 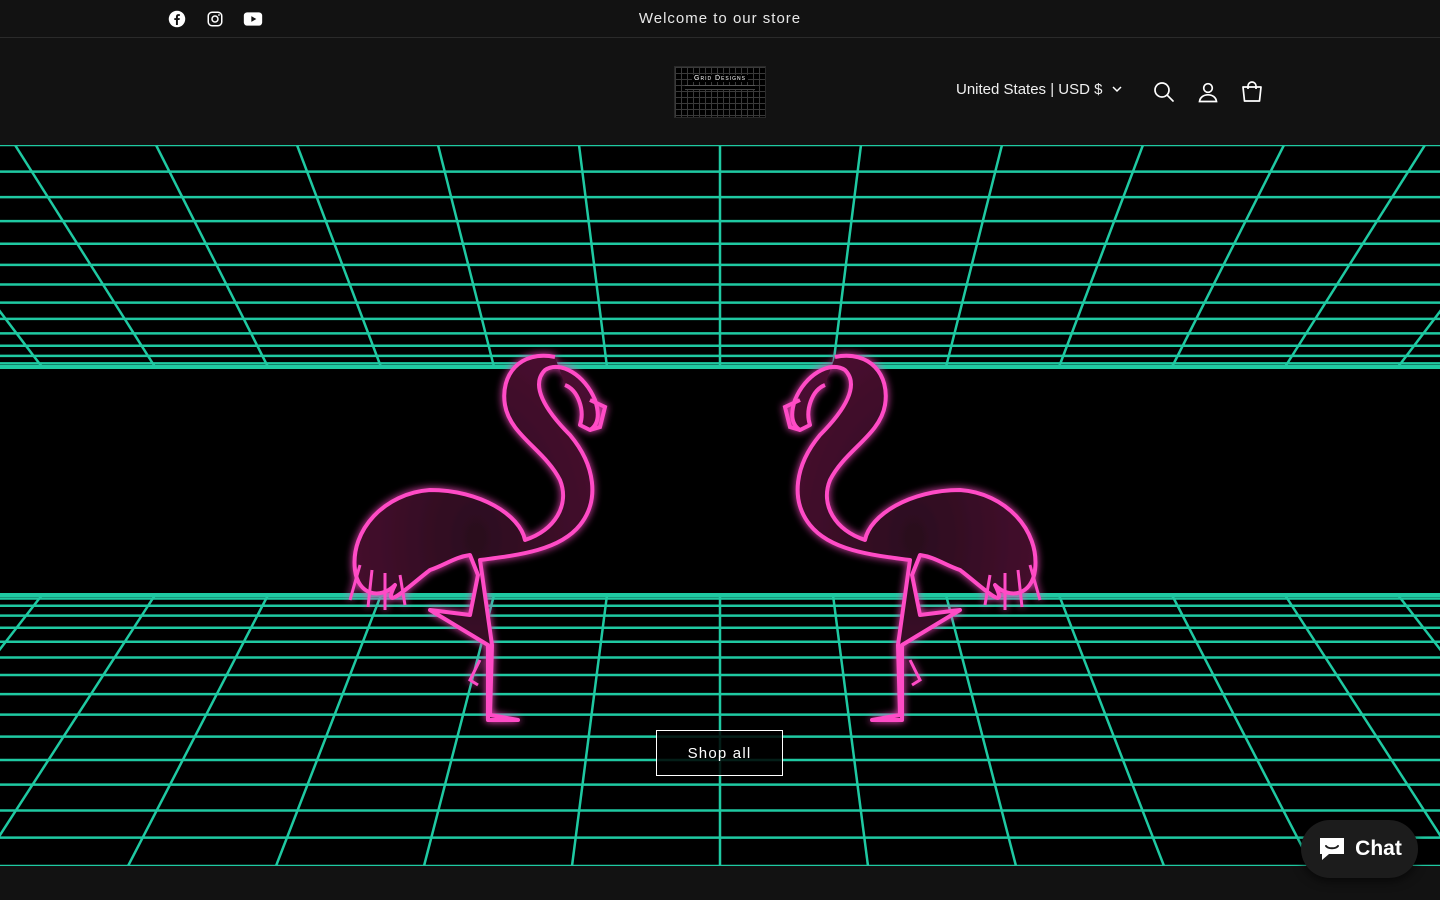 I want to click on account-icon, so click(x=1208, y=92).